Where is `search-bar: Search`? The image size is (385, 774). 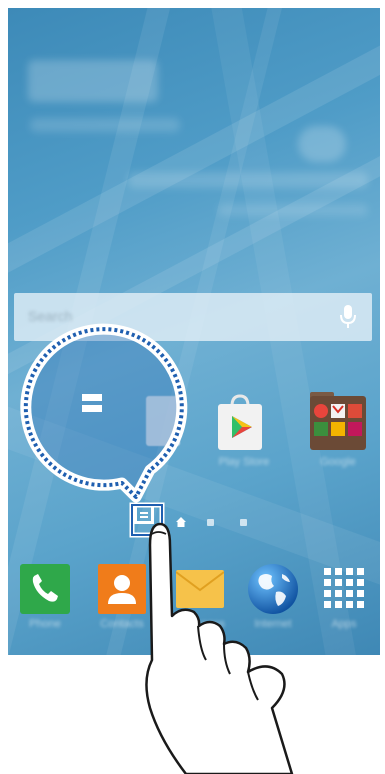
search-bar: Search is located at coordinates (193, 317).